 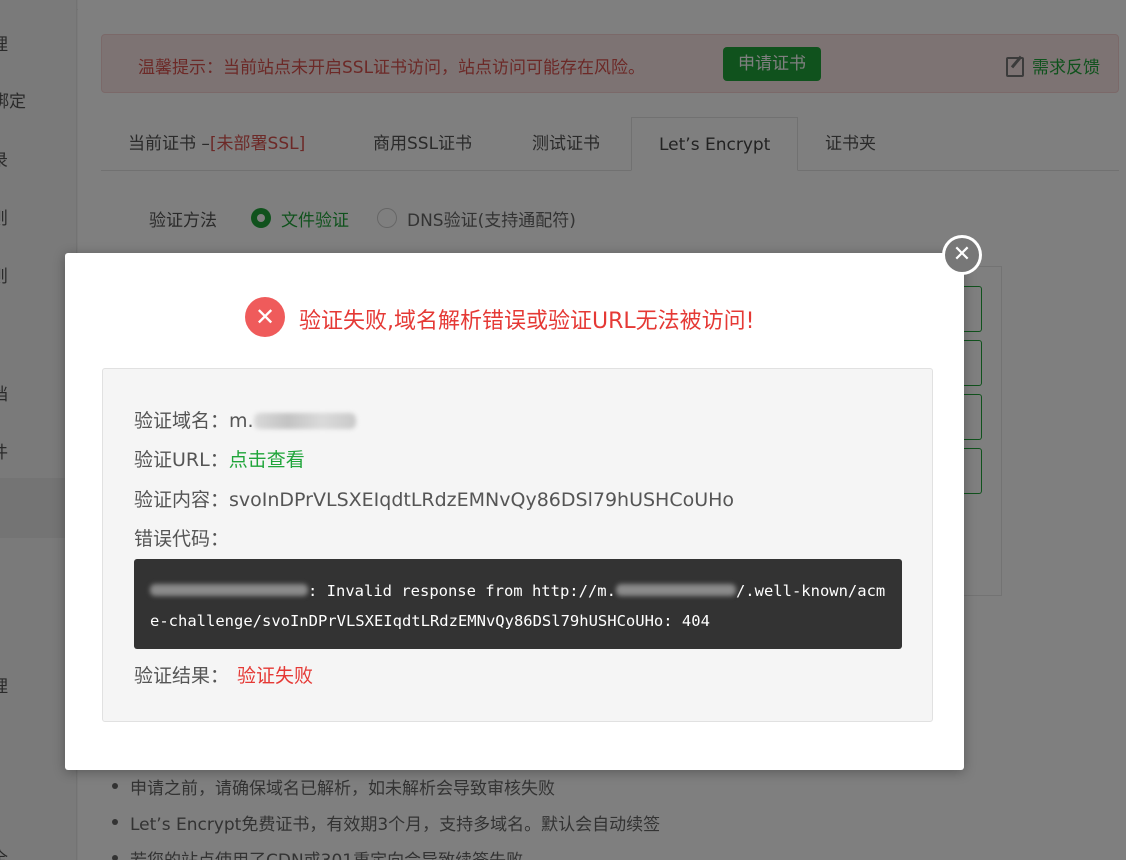 What do you see at coordinates (229, 590) in the screenshot?
I see `redacted-ip` at bounding box center [229, 590].